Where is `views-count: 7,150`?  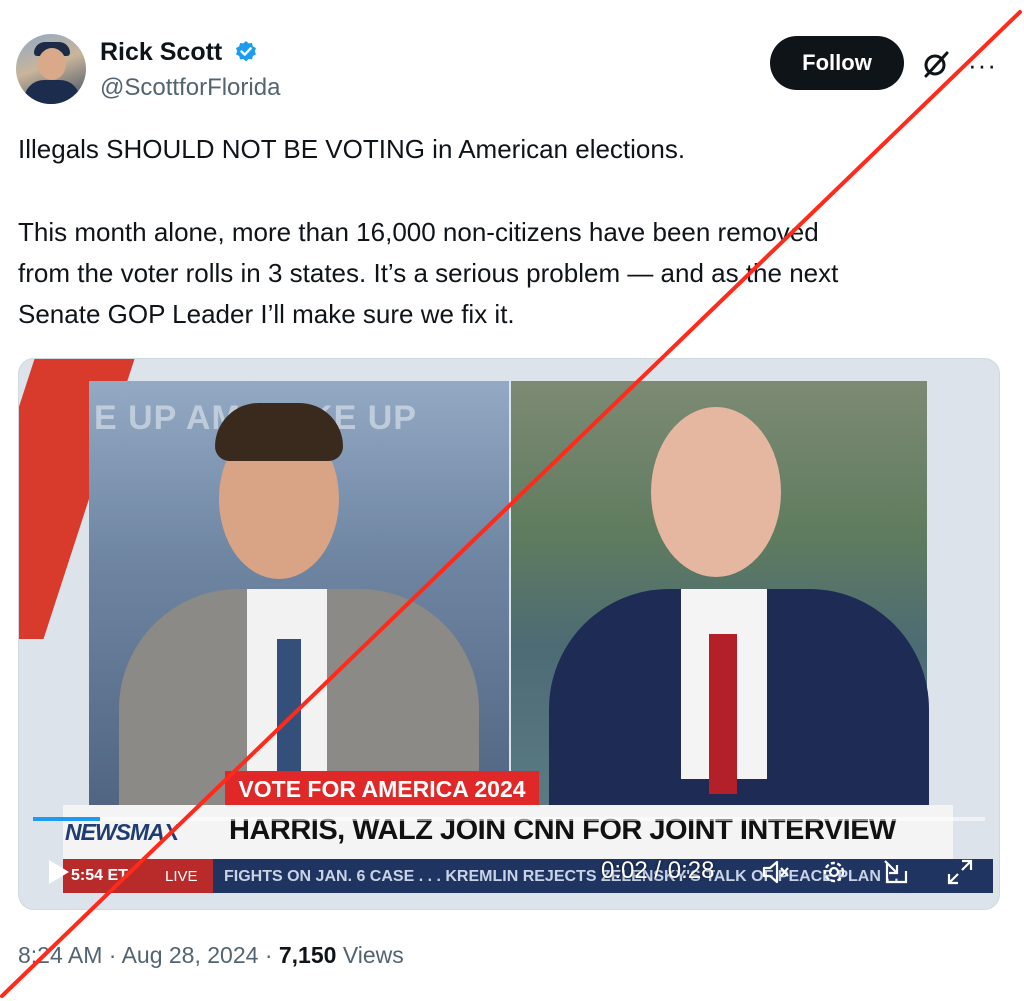 views-count: 7,150 is located at coordinates (307, 955).